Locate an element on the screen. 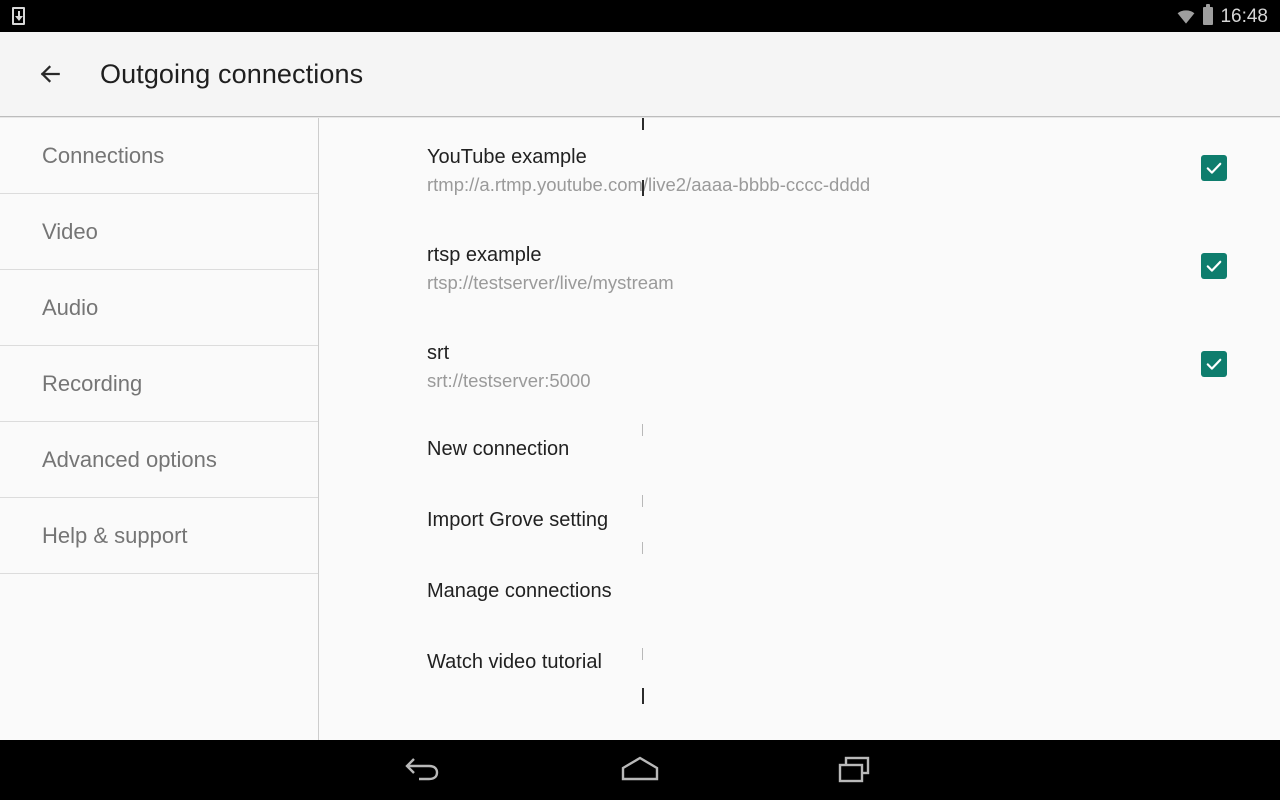 Image resolution: width=1280 pixels, height=800 pixels. connection-url: srt://testserver:5000 is located at coordinates (509, 380).